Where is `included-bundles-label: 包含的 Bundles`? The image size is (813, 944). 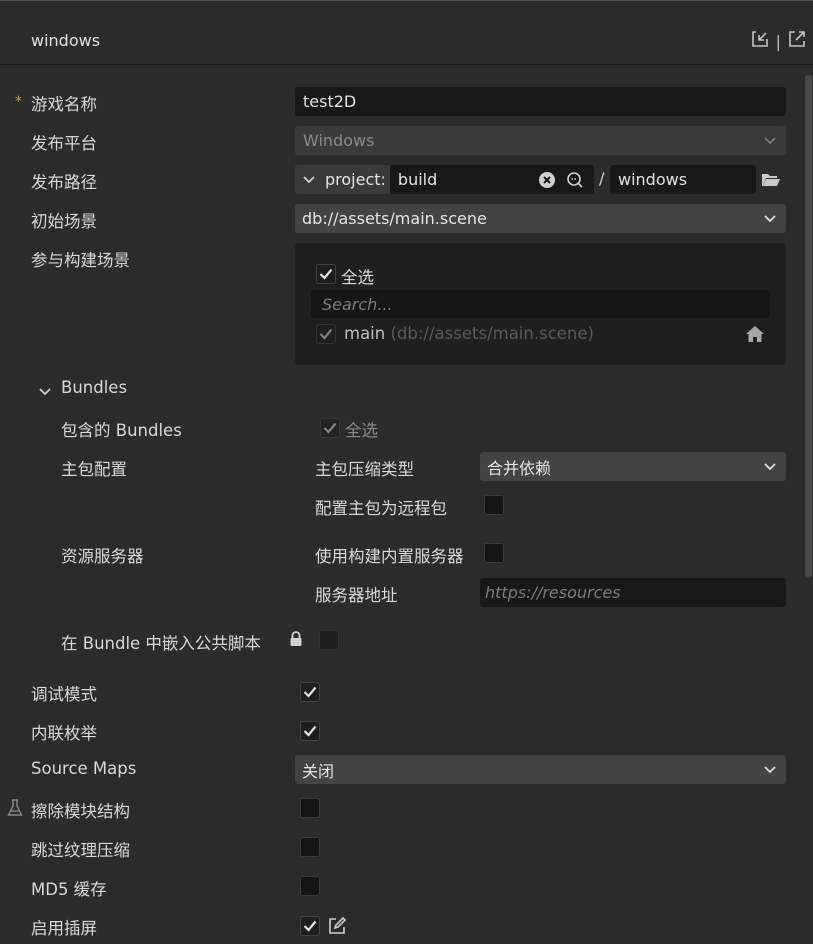 included-bundles-label: 包含的 Bundles is located at coordinates (121, 430).